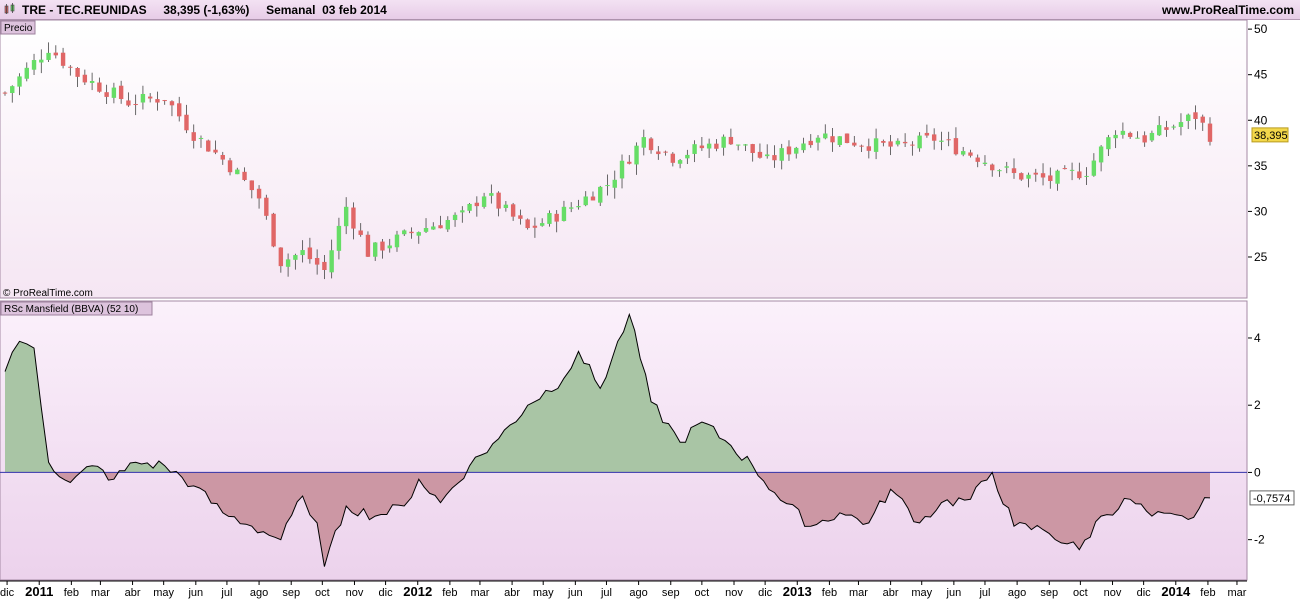  Describe the element at coordinates (1257, 472) in the screenshot. I see `indicator-y-tick-label: 0` at that location.